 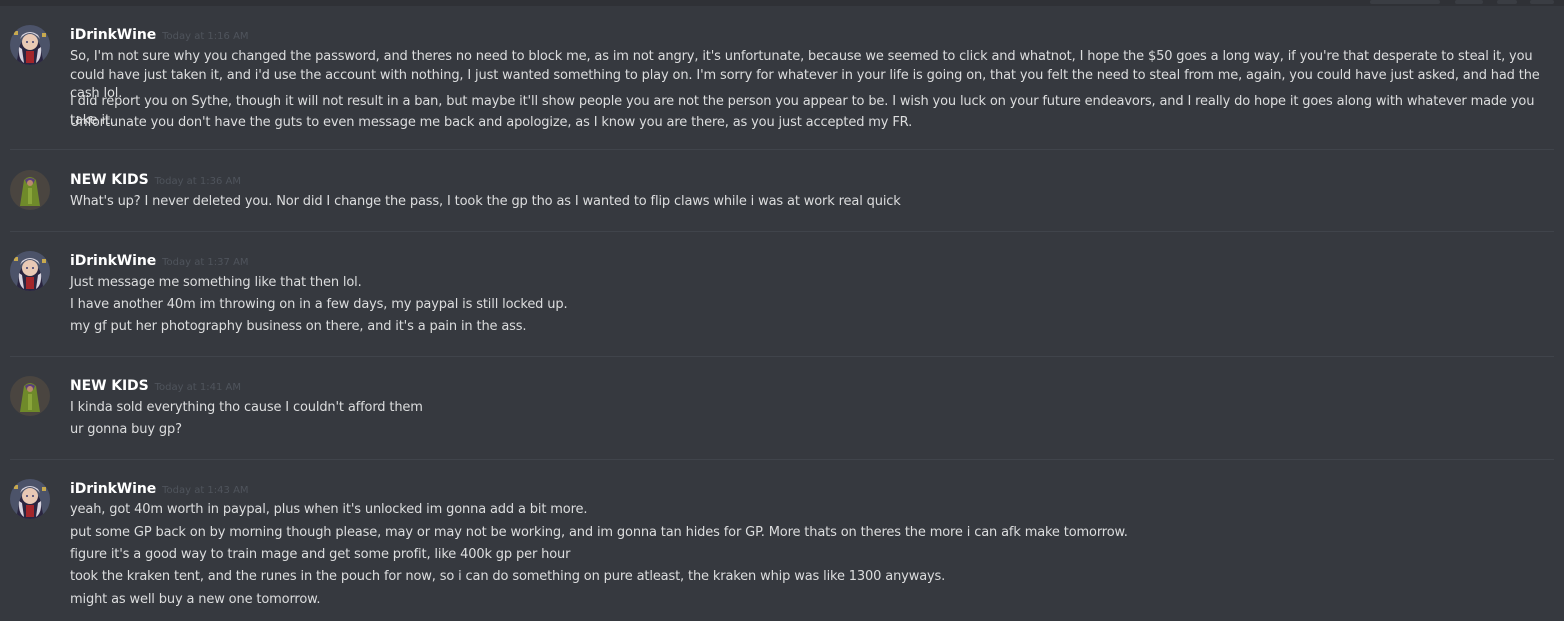 What do you see at coordinates (782, 3) in the screenshot?
I see `chat-top-shadow` at bounding box center [782, 3].